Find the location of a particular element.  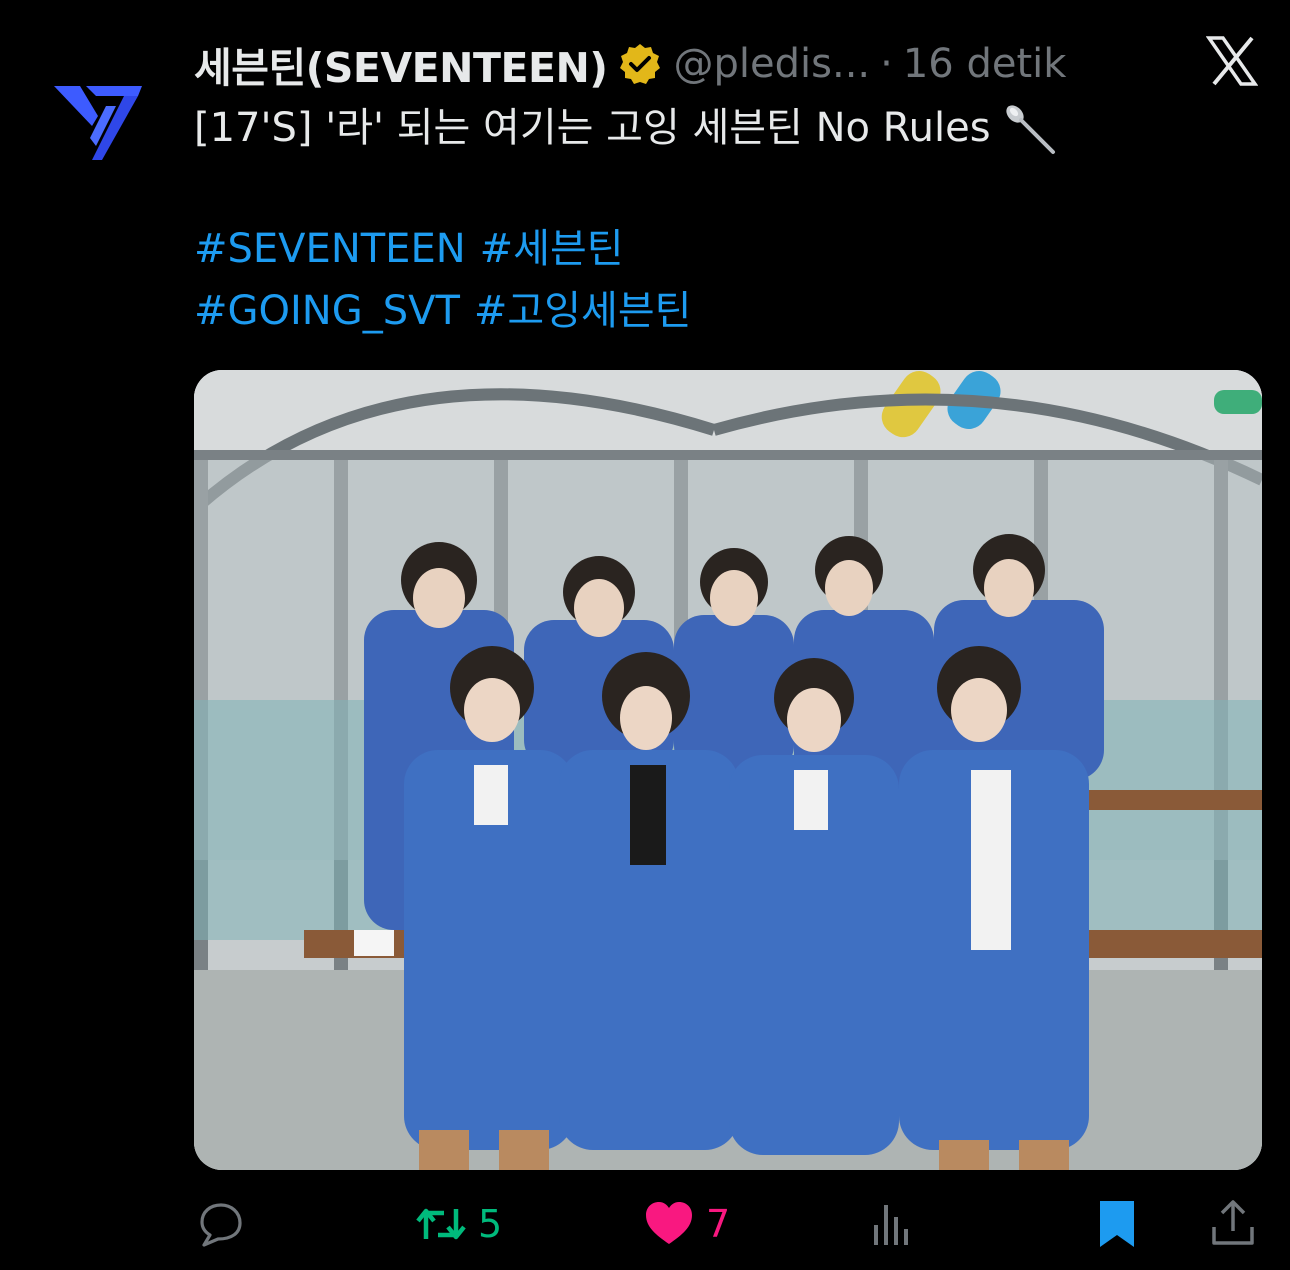

tweet-header: 세븐틴(SEVENTEEN) @pledis... · 16 detik is located at coordinates (630, 65).